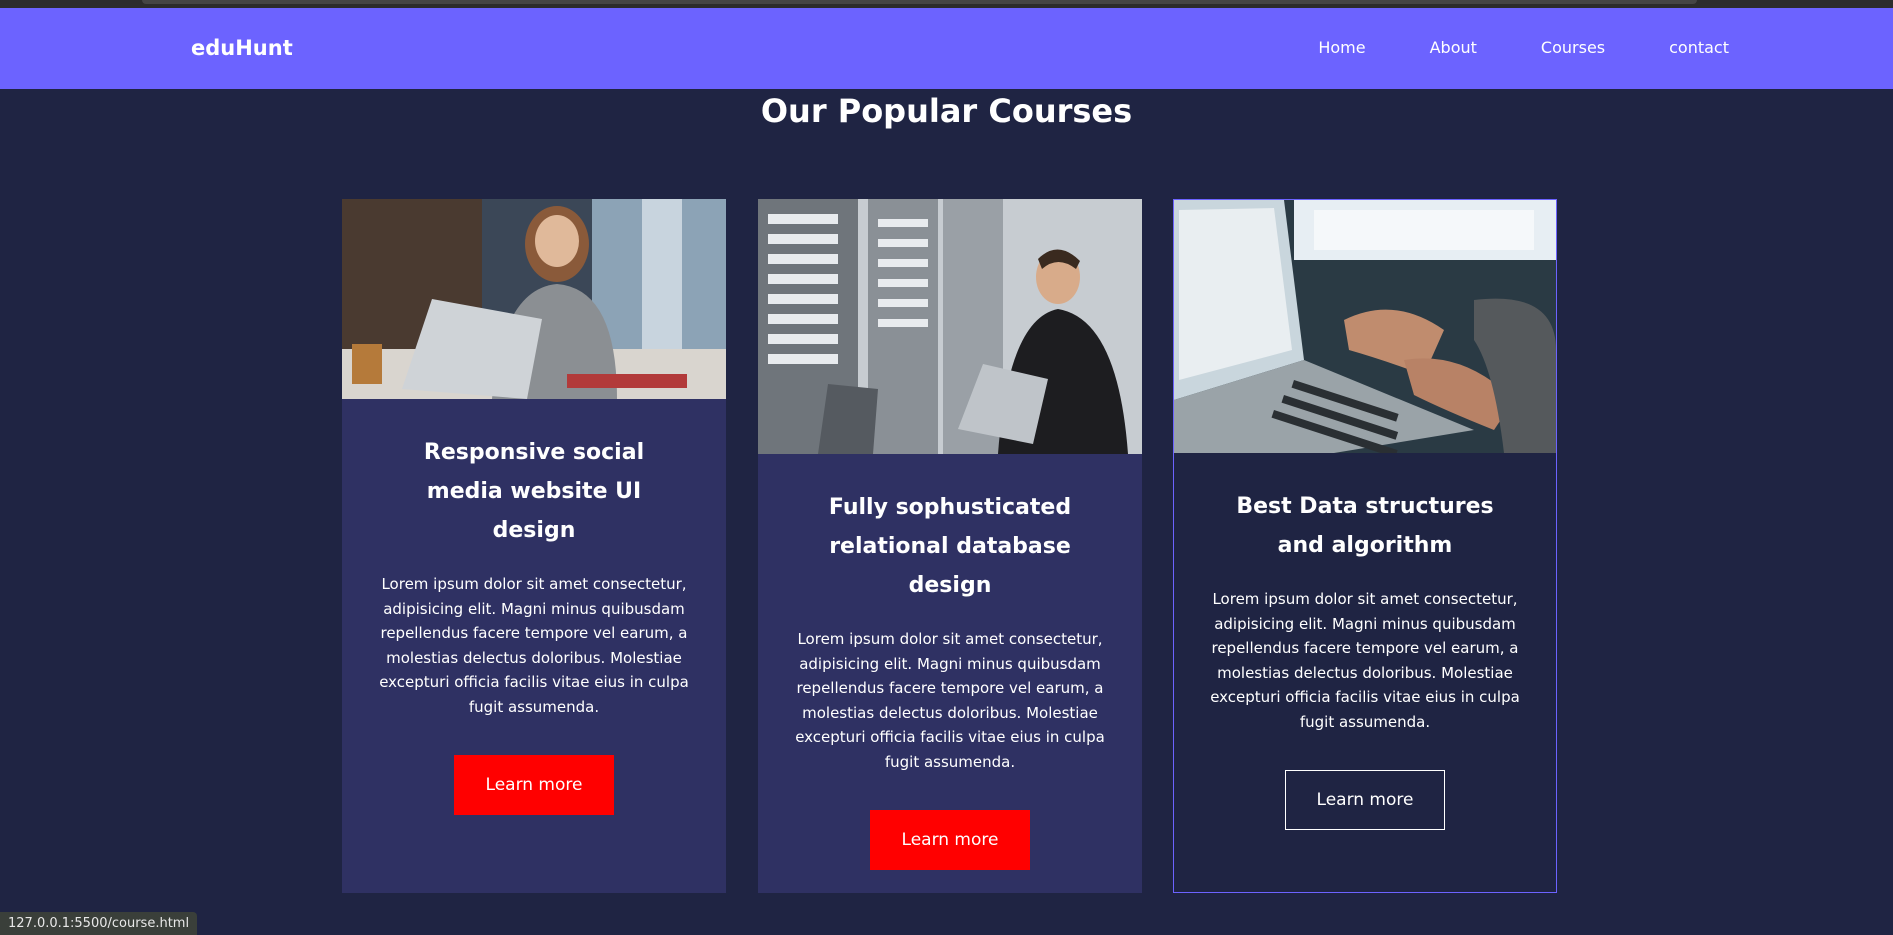 The width and height of the screenshot is (1893, 935). What do you see at coordinates (950, 326) in the screenshot?
I see `course-image-server-room` at bounding box center [950, 326].